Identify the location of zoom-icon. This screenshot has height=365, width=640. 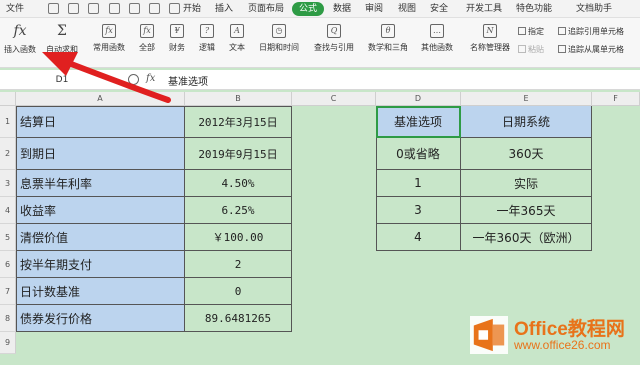
(133, 79).